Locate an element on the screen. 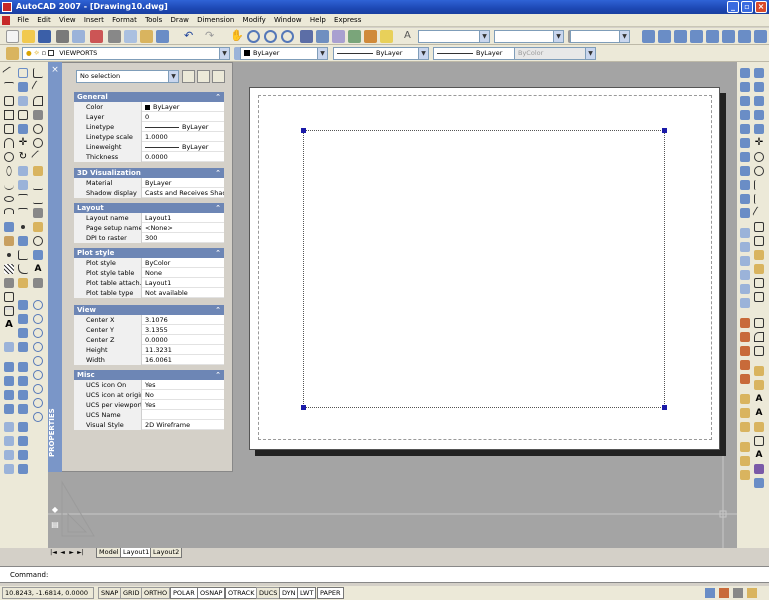 This screenshot has height=600, width=769. quick-select-icon is located at coordinates (218, 76).